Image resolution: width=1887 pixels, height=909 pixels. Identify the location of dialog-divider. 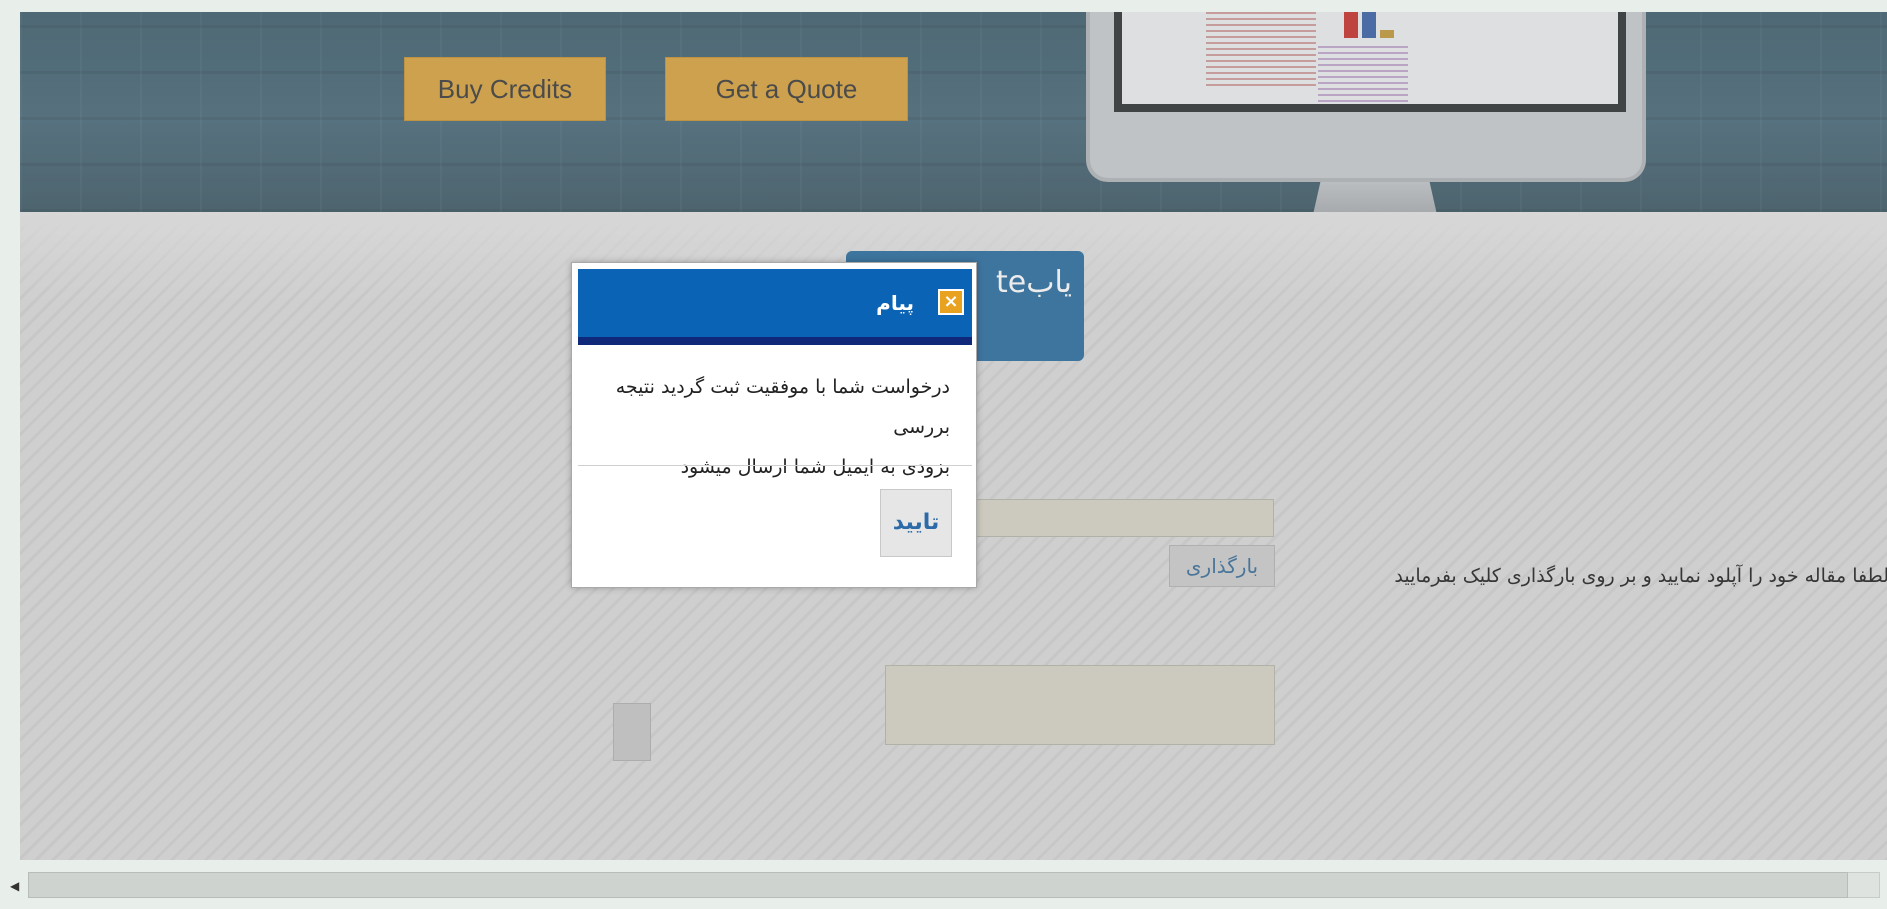
(775, 465).